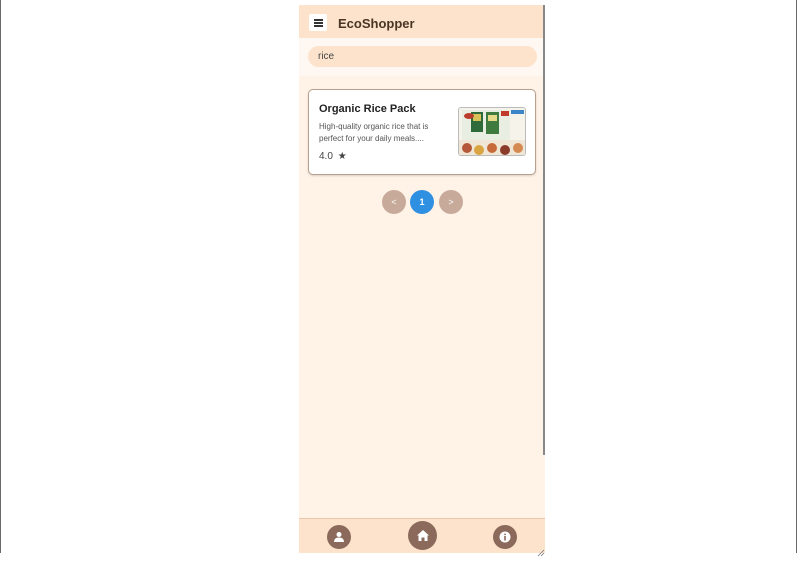 The height and width of the screenshot is (562, 797). Describe the element at coordinates (376, 23) in the screenshot. I see `app-title: EcoShopper` at that location.